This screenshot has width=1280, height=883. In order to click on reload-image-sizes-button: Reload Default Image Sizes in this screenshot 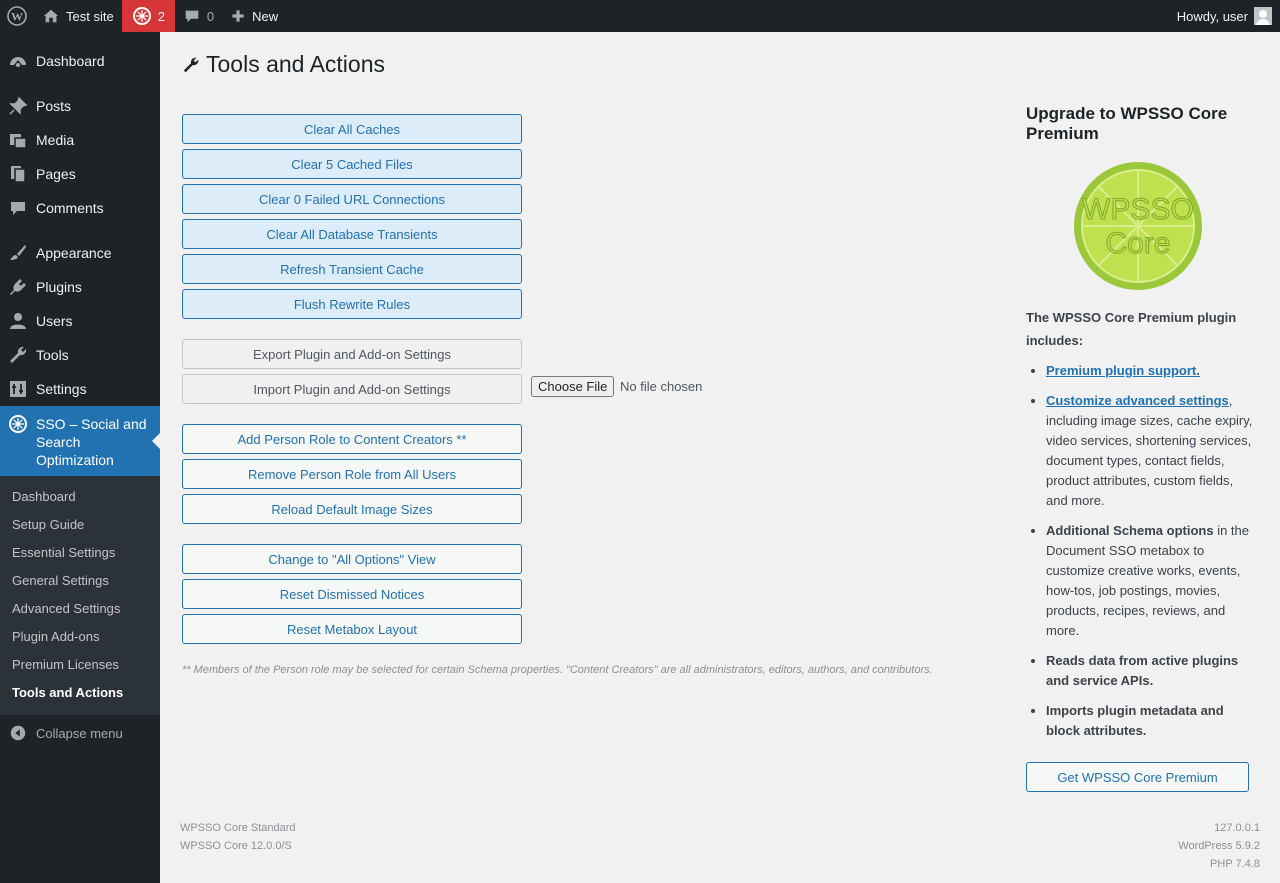, I will do `click(352, 509)`.